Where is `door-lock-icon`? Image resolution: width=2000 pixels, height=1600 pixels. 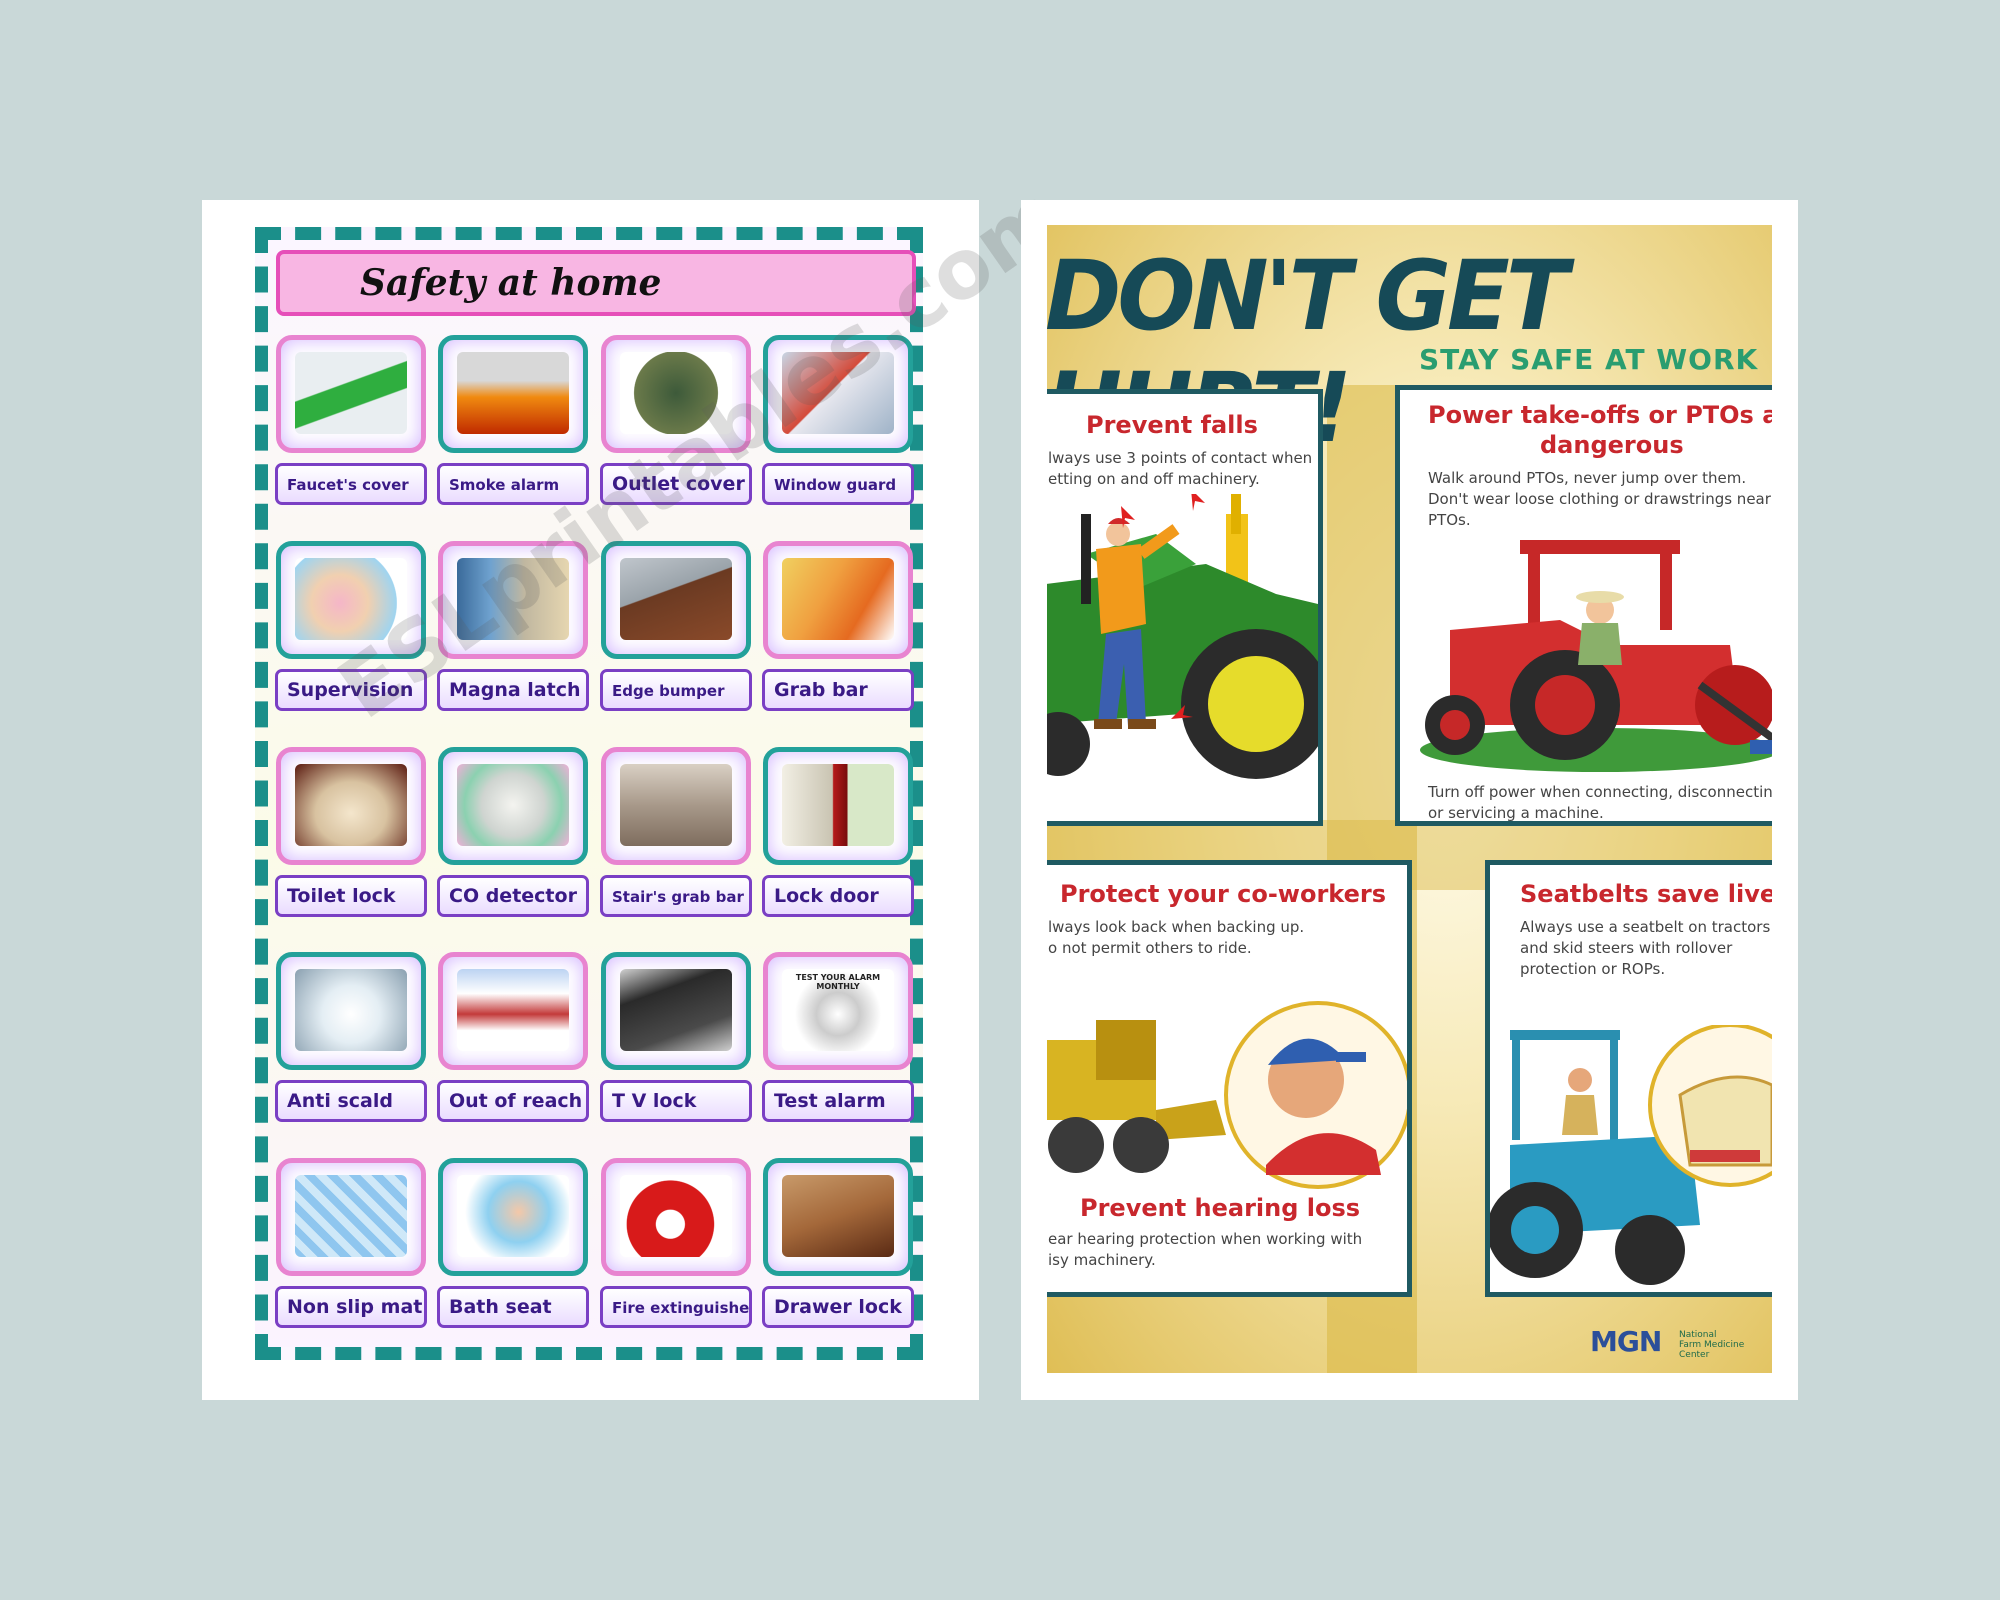 door-lock-icon is located at coordinates (838, 805).